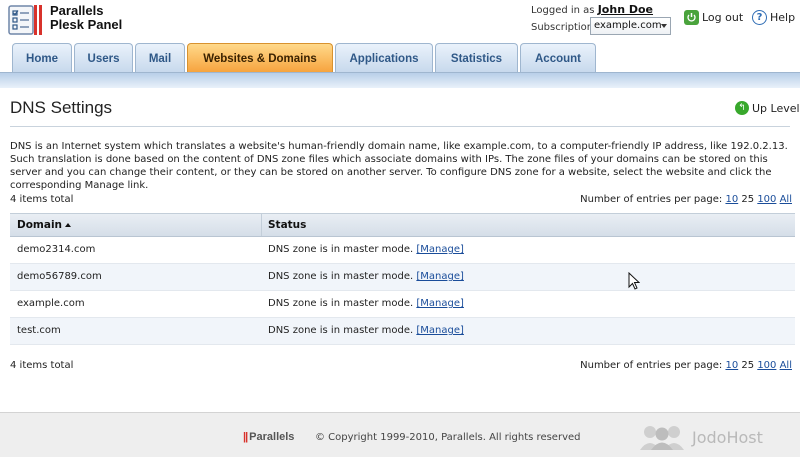  I want to click on tab-mail: Mail, so click(160, 58).